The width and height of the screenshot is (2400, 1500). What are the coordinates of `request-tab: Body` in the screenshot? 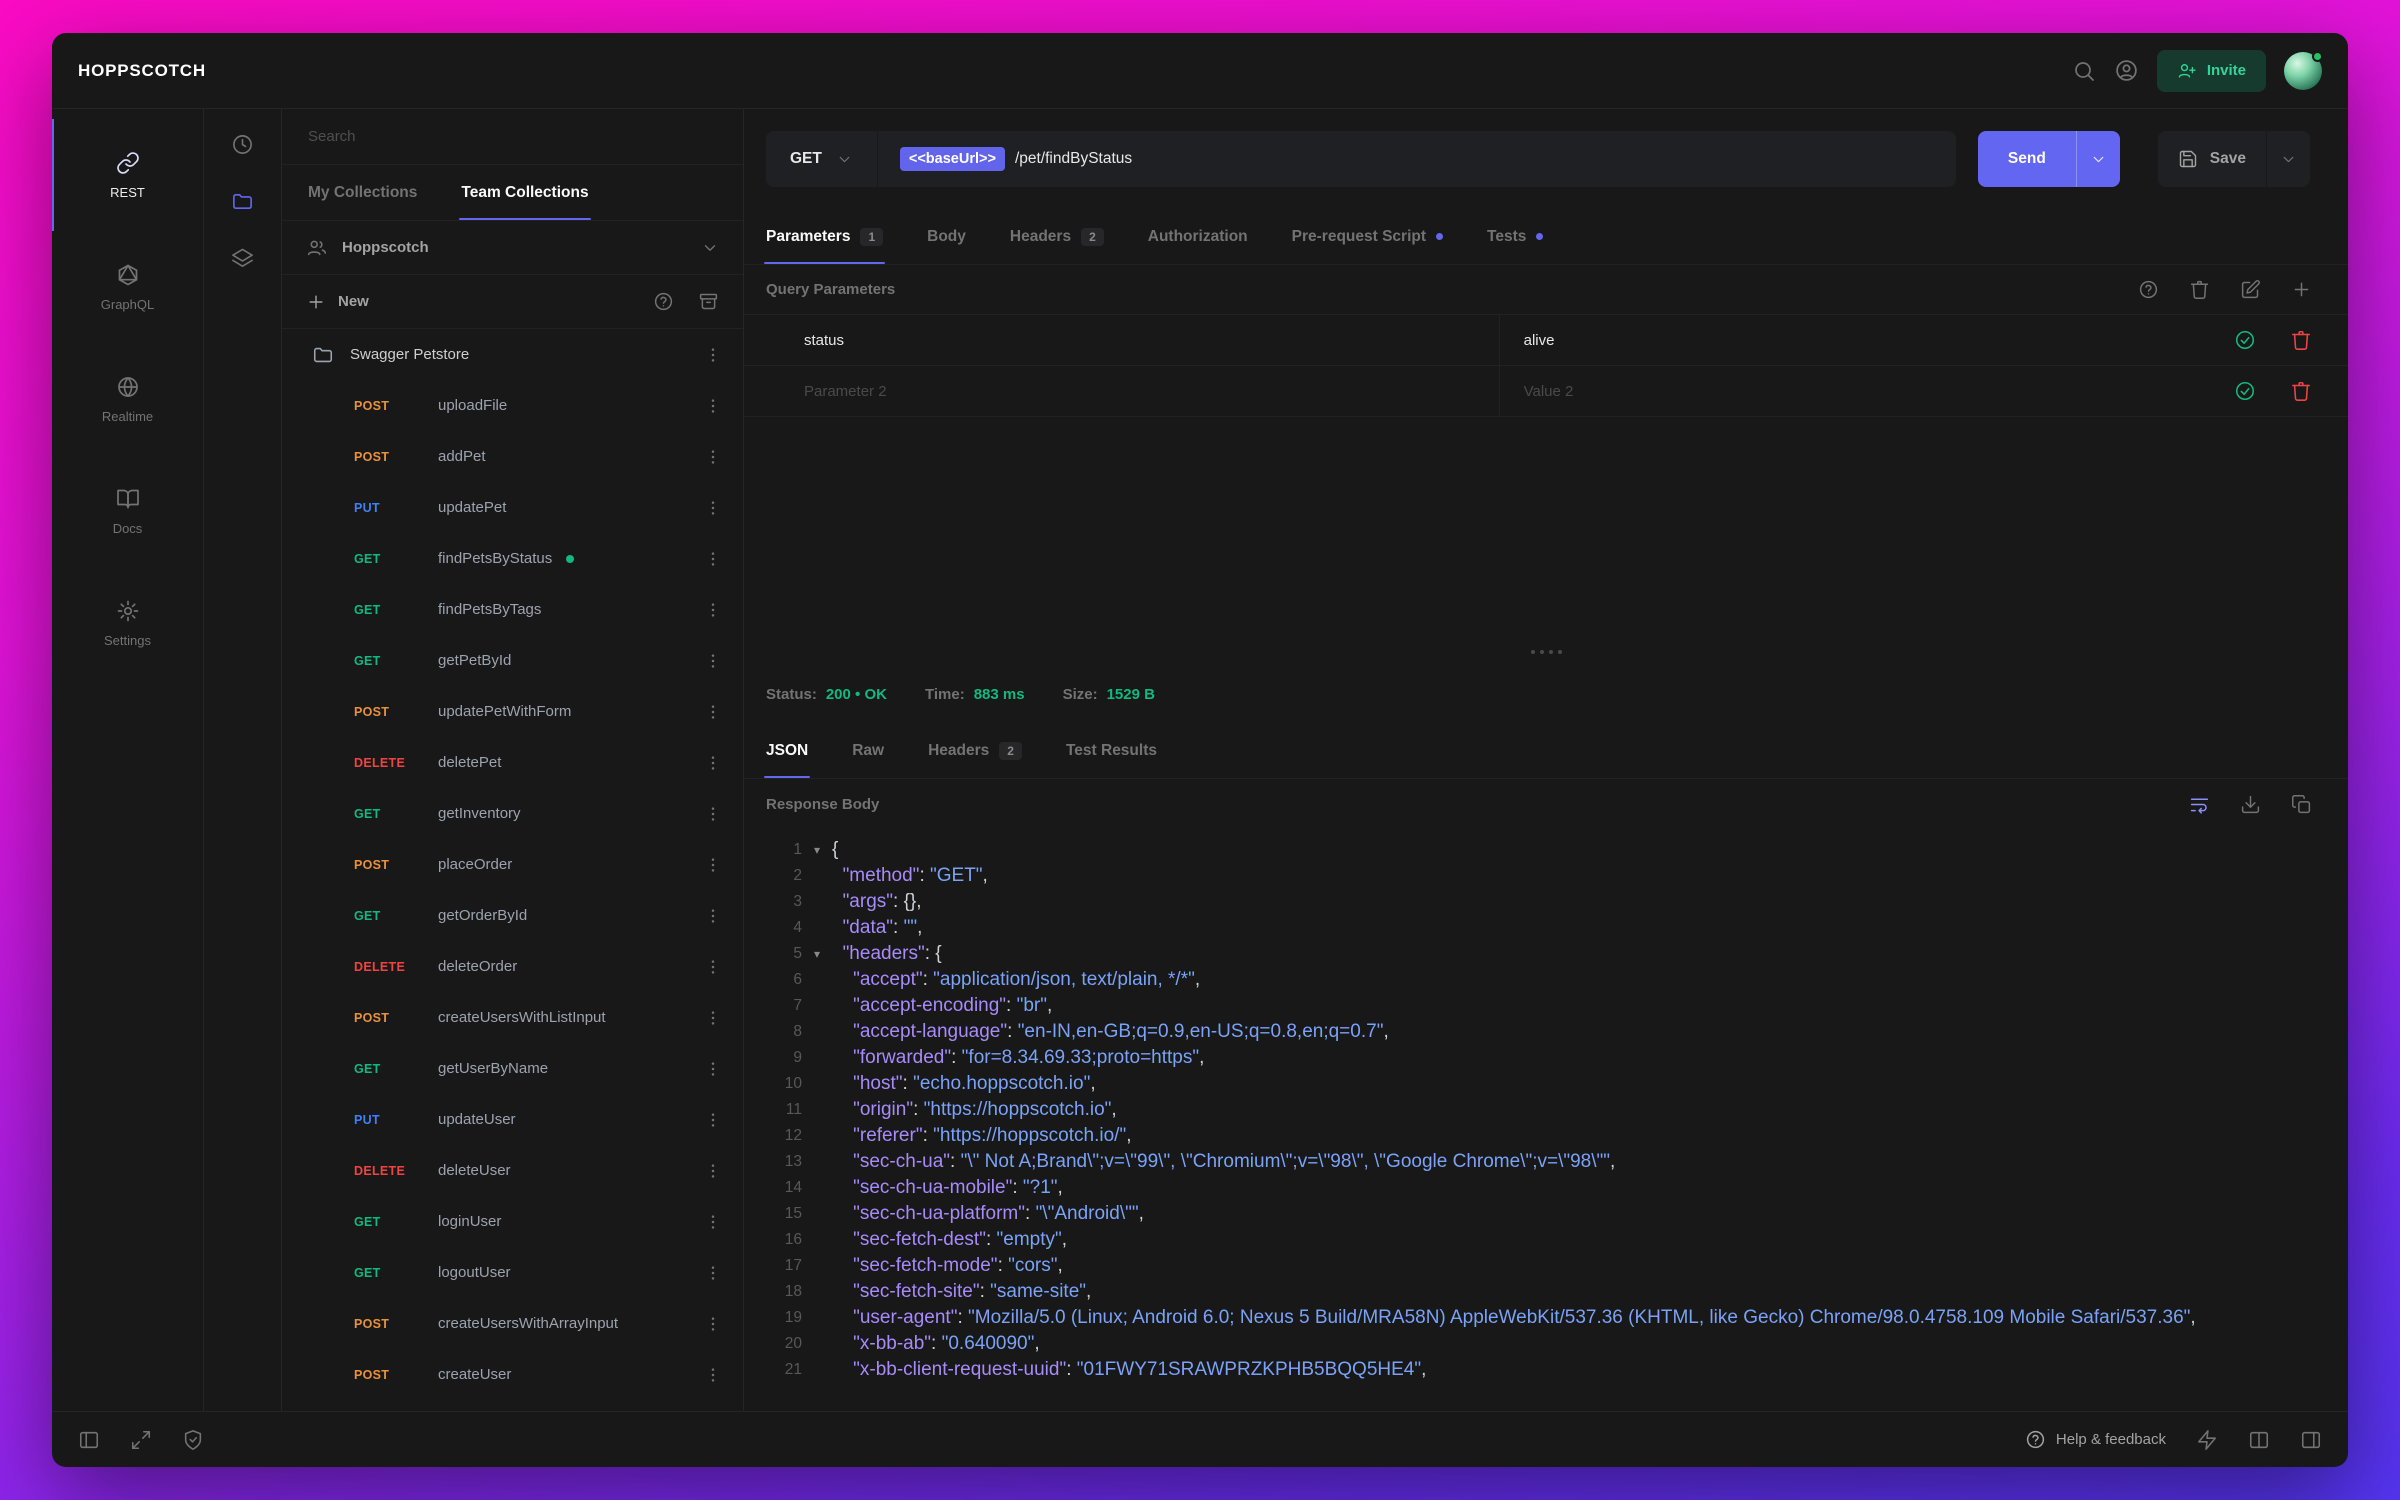 It's located at (946, 236).